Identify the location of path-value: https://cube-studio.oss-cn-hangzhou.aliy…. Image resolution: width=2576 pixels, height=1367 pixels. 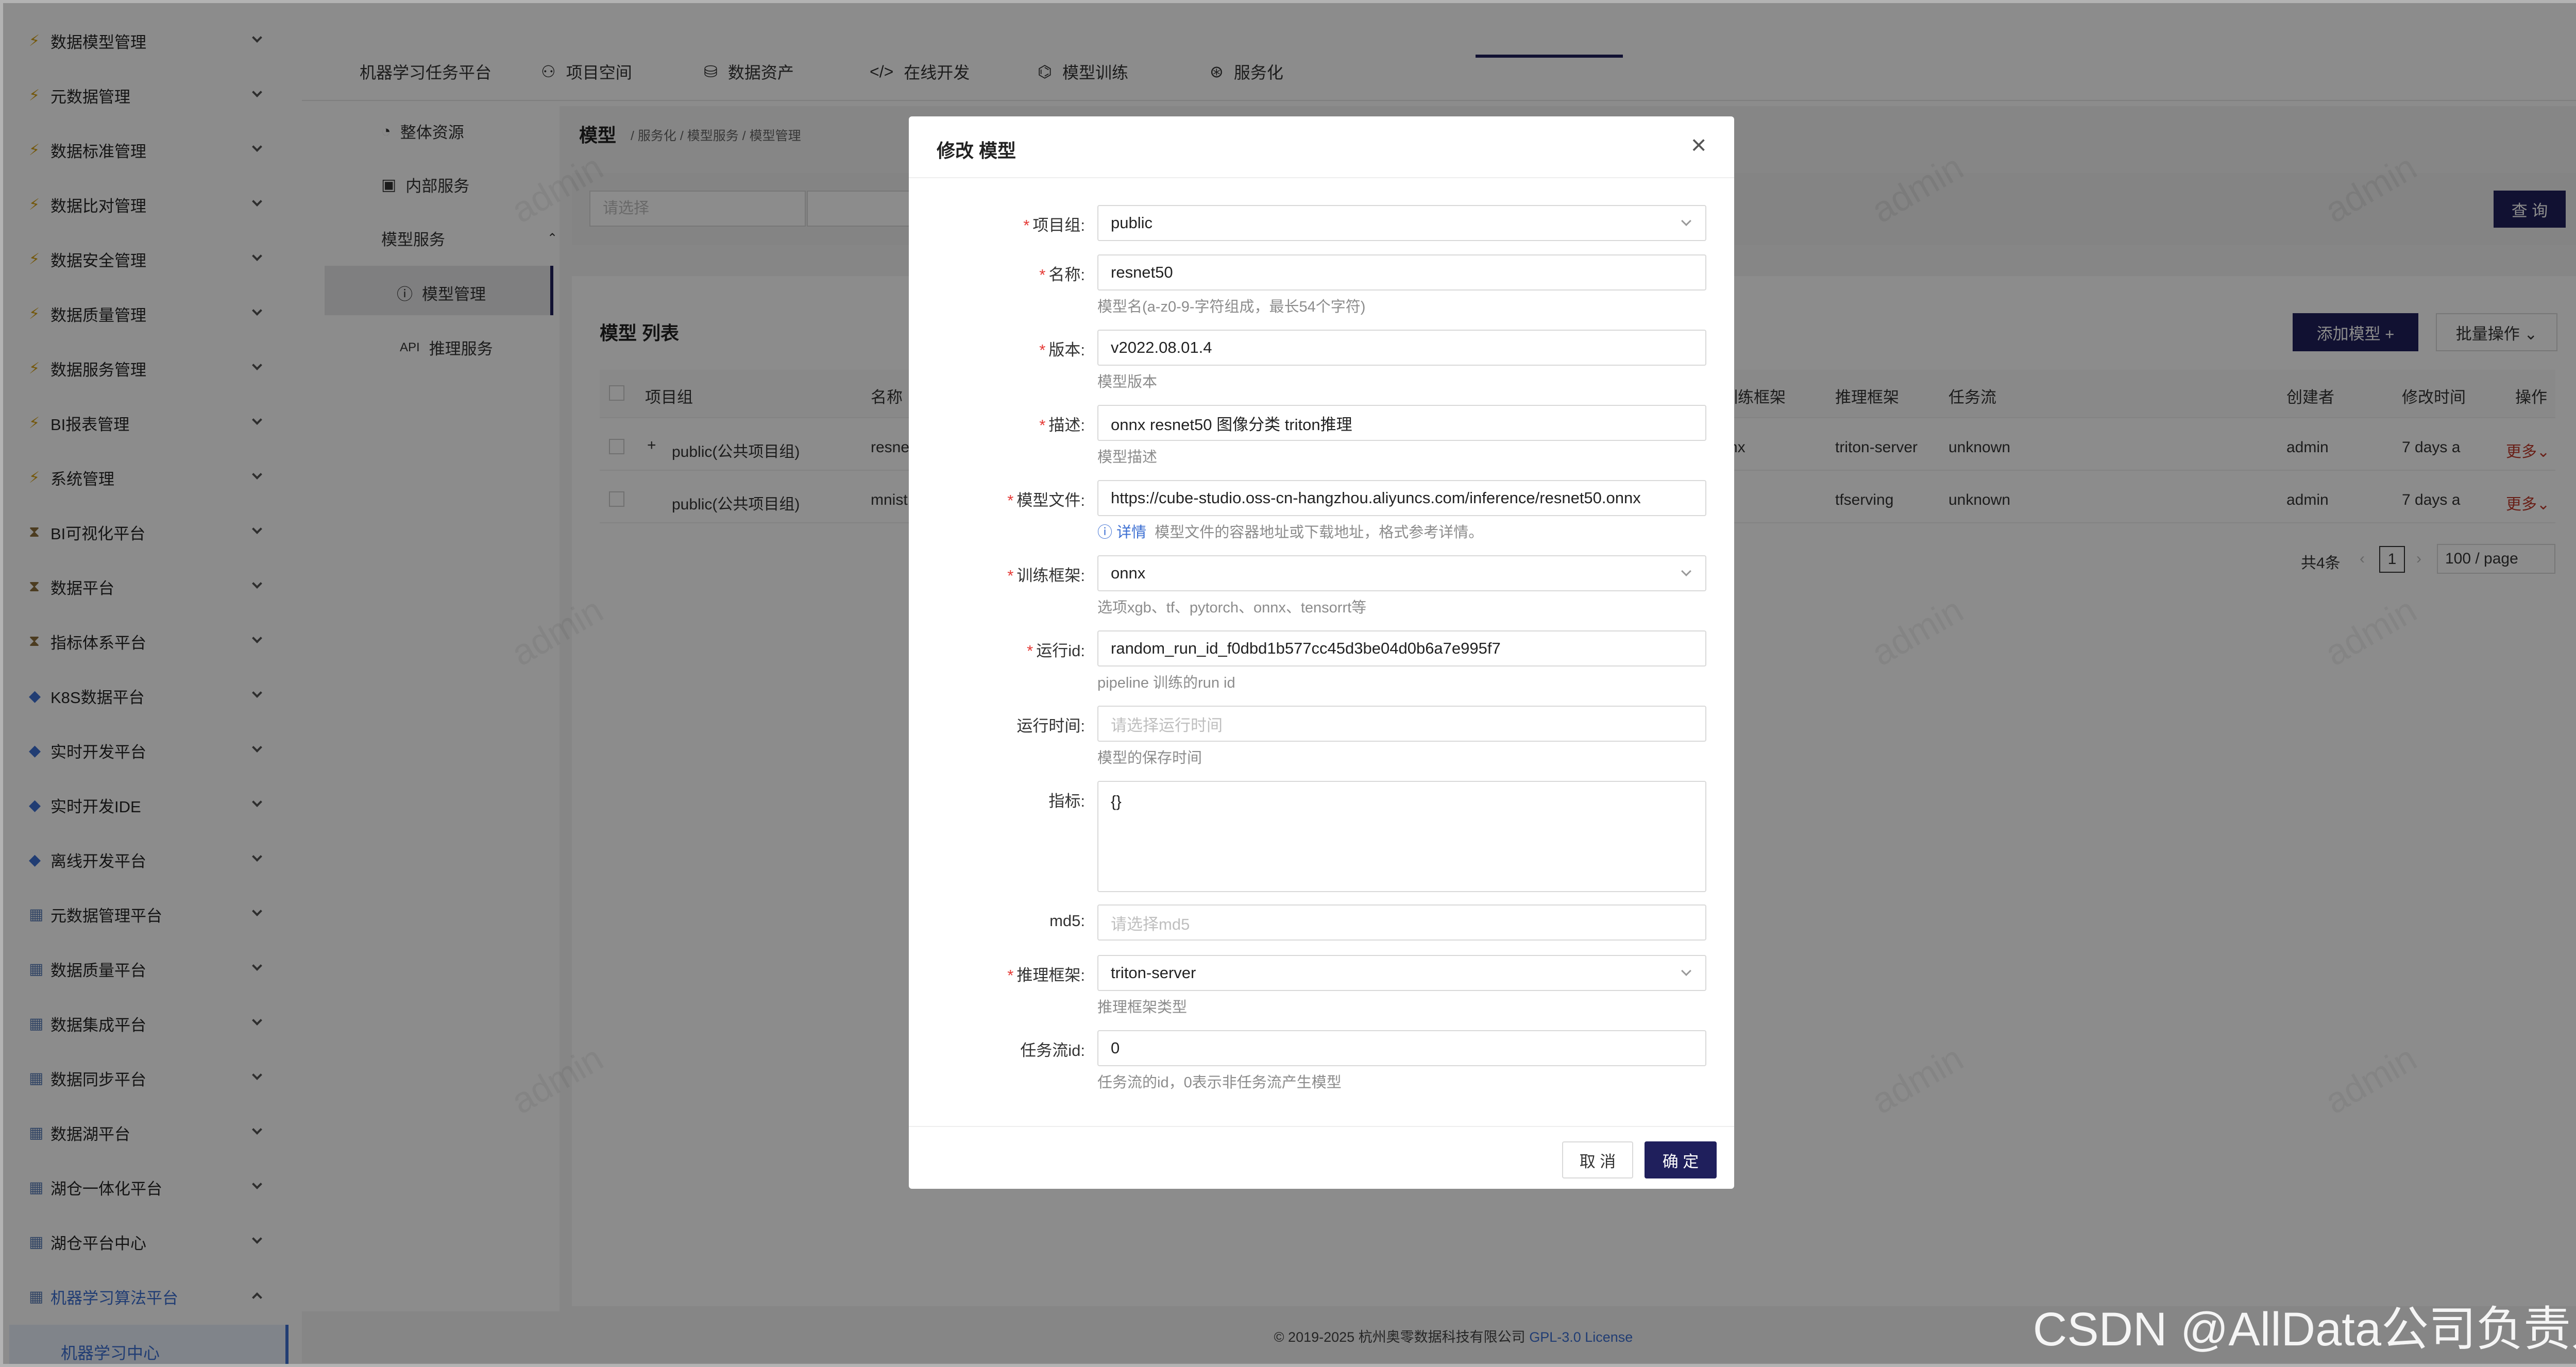
(1376, 498).